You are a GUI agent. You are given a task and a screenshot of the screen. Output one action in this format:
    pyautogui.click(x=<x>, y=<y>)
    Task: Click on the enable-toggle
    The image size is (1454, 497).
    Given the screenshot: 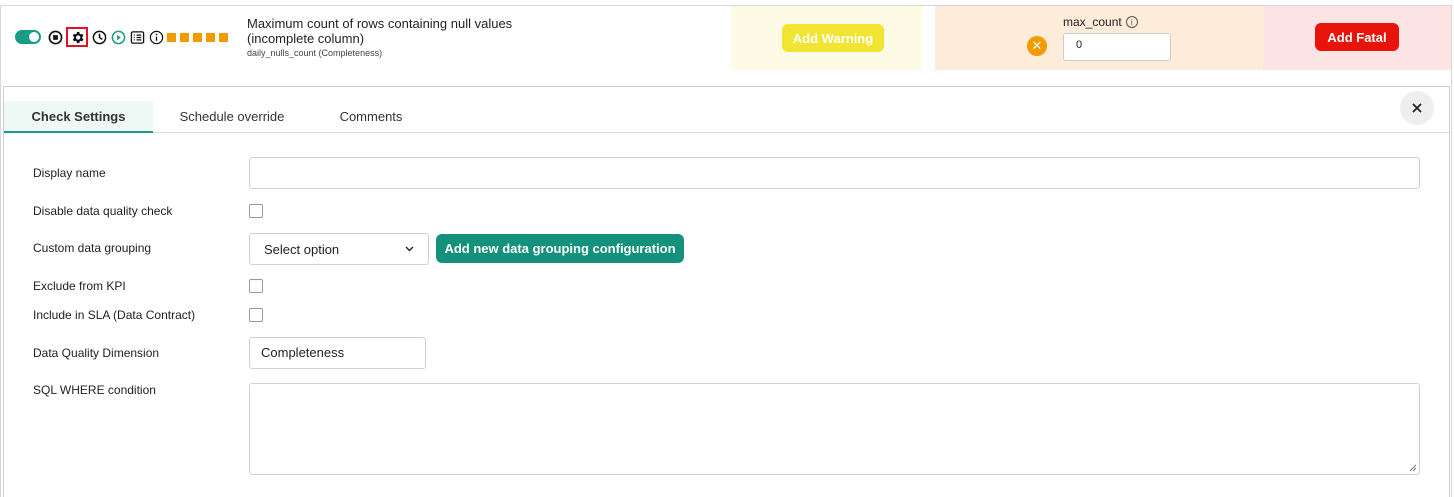 What is the action you would take?
    pyautogui.click(x=28, y=37)
    